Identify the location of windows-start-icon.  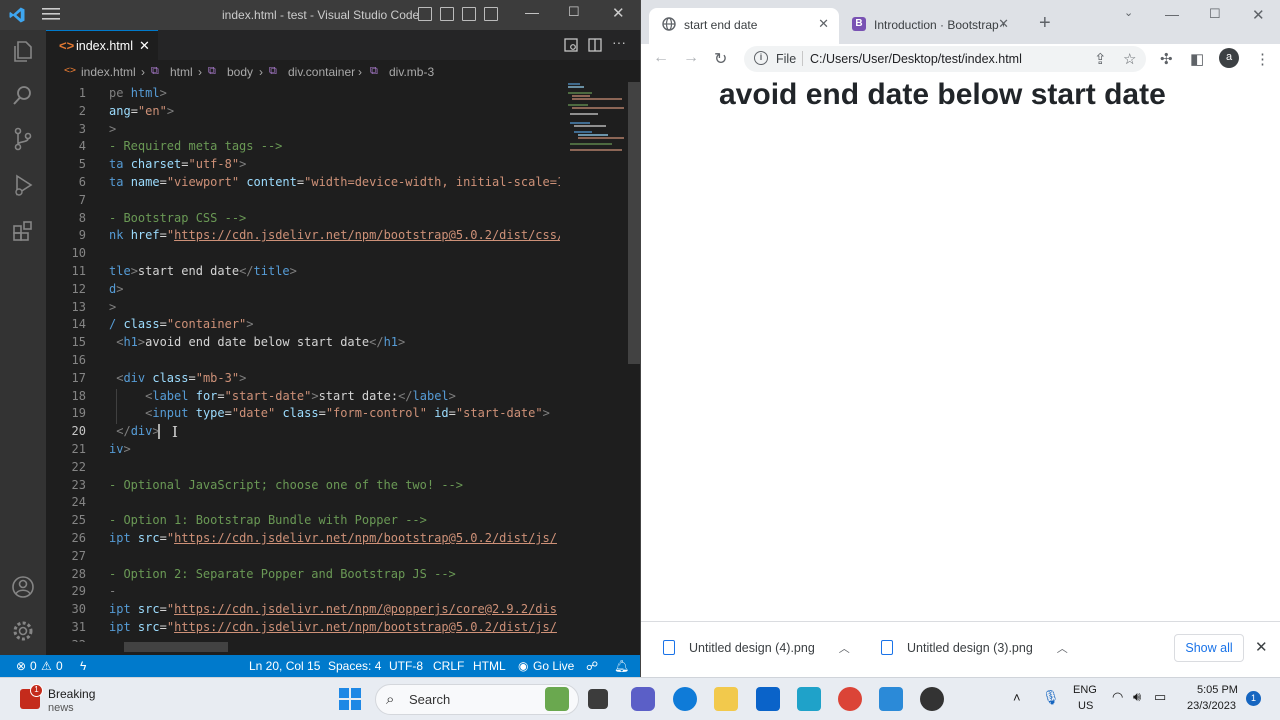
(350, 699).